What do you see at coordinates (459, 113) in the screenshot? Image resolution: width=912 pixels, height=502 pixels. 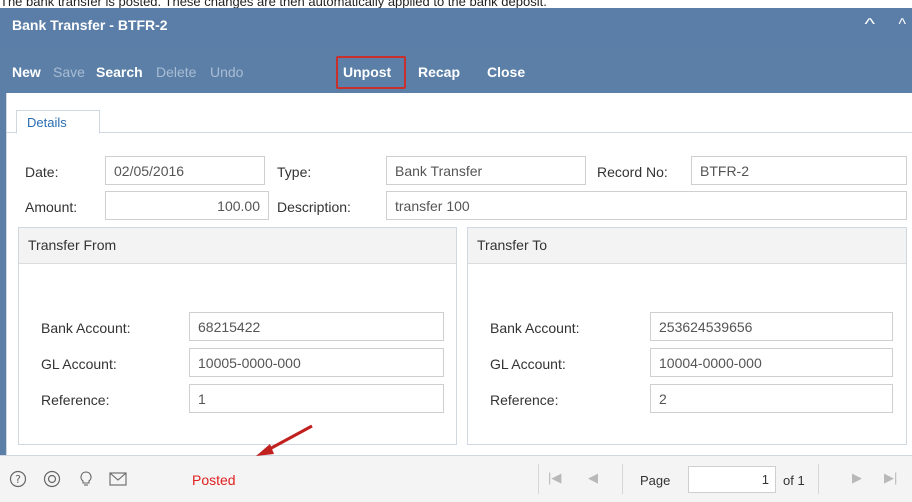 I see `tab-strip: Details` at bounding box center [459, 113].